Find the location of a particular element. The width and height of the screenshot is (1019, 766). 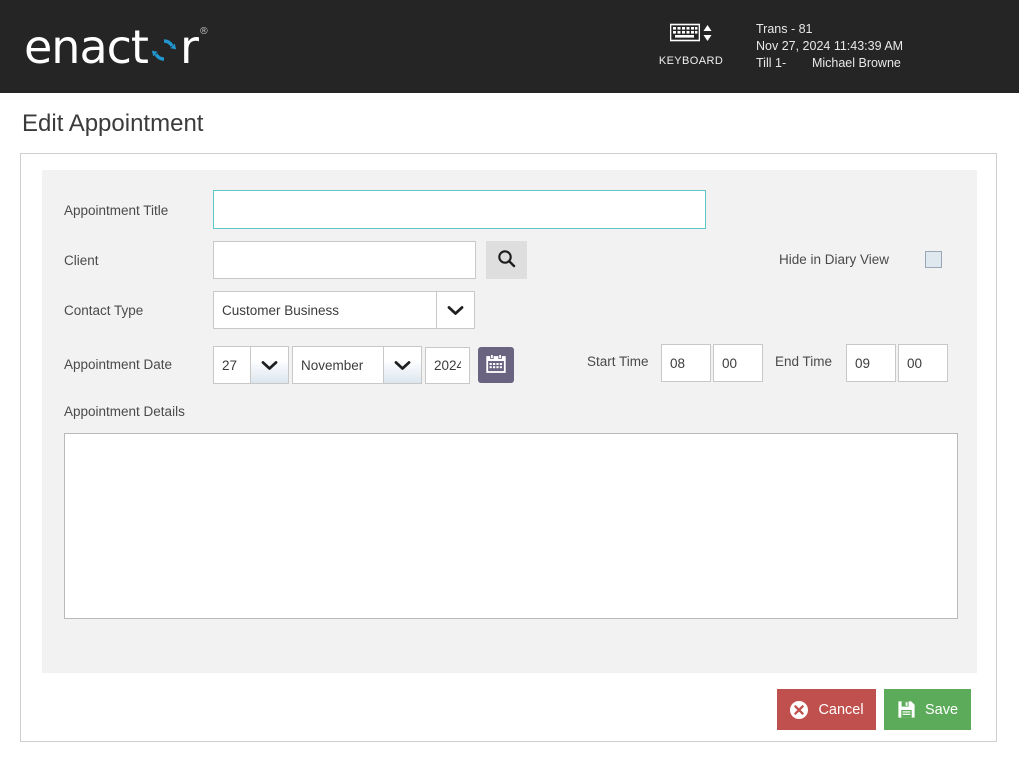

transaction-till-operator: Till 1- Michael Browne is located at coordinates (829, 63).